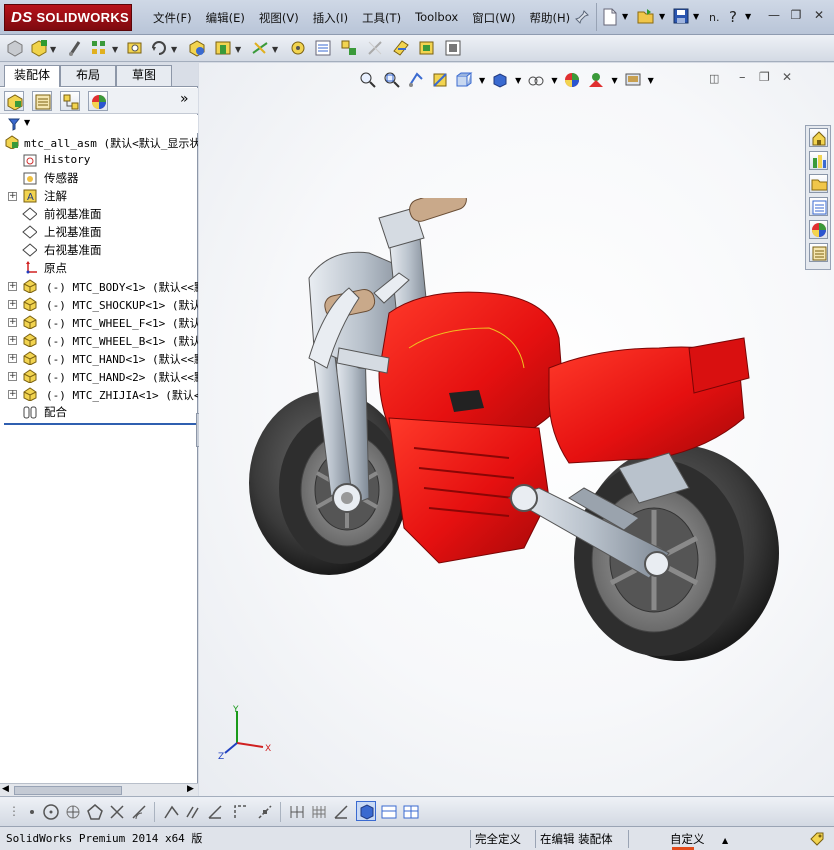  What do you see at coordinates (582, 17) in the screenshot?
I see `pin-icon` at bounding box center [582, 17].